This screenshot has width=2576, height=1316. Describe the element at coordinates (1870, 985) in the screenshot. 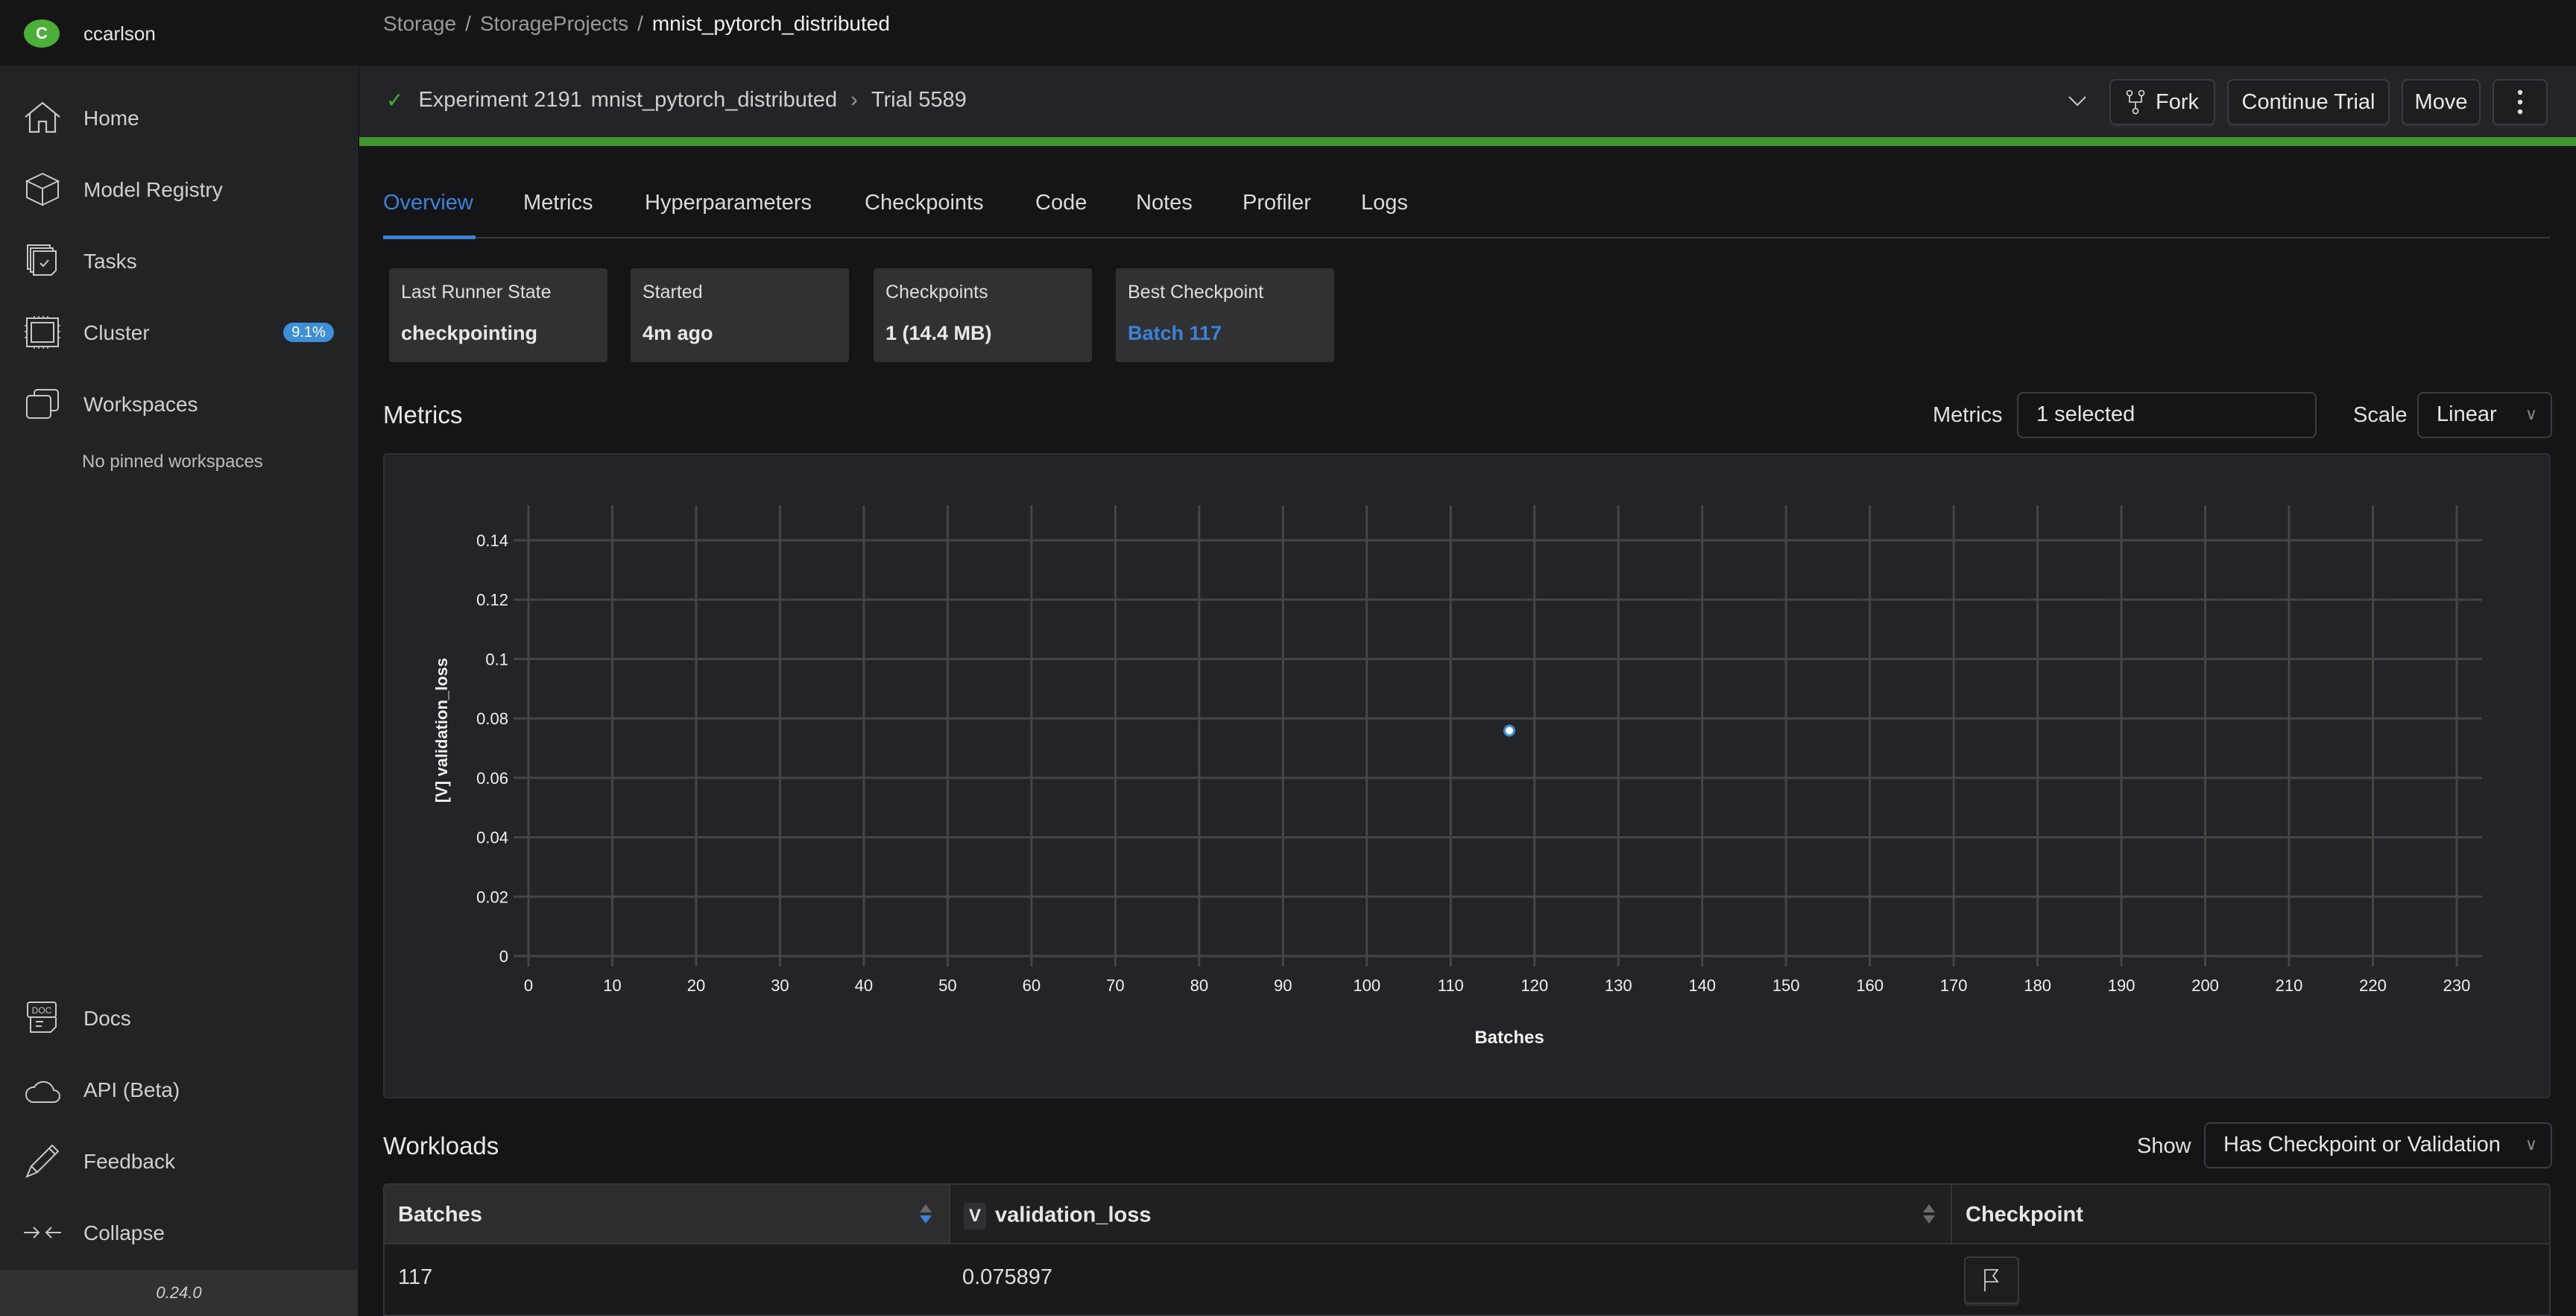

I see `x-tick-label: 160` at that location.